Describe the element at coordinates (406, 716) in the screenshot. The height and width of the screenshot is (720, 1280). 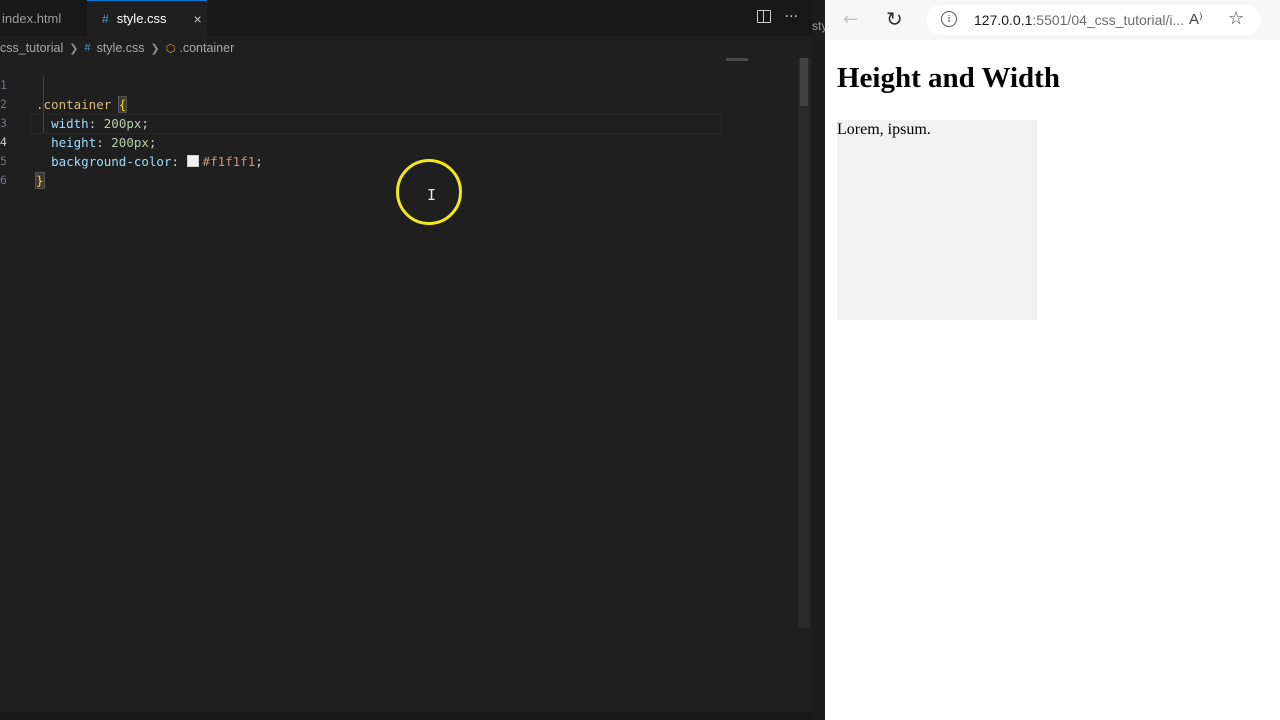
I see `status-bar` at that location.